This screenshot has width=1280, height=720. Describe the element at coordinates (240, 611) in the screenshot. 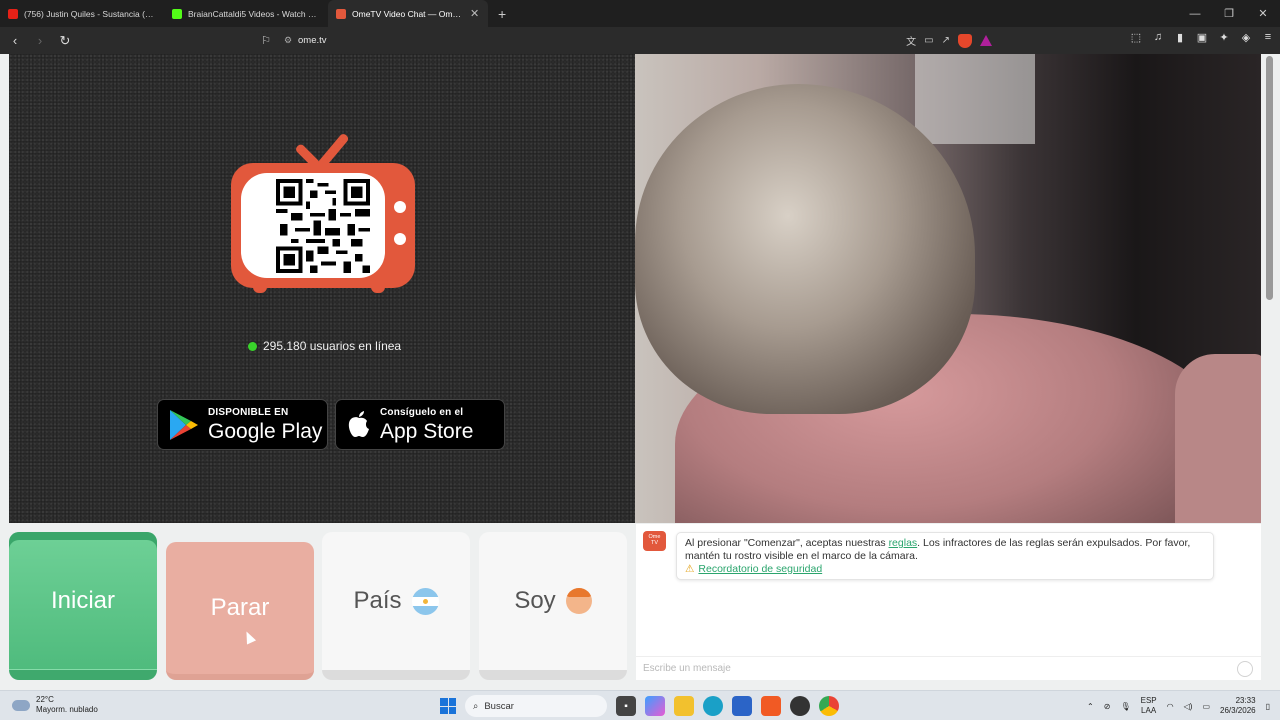

I see `stop-button: Parar` at that location.